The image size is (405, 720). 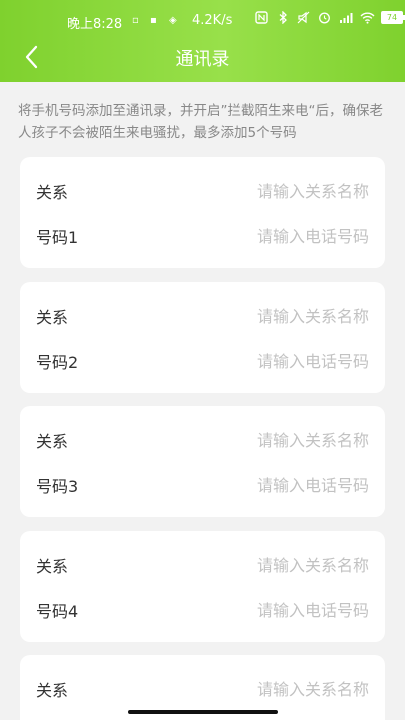 What do you see at coordinates (282, 17) in the screenshot?
I see `bluetooth-icon` at bounding box center [282, 17].